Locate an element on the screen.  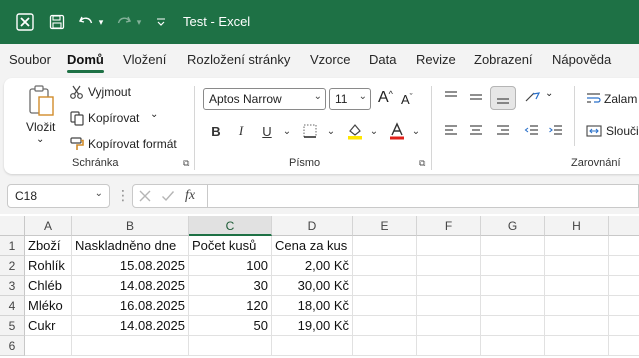
tab-vlozeni: Vložení is located at coordinates (144, 59).